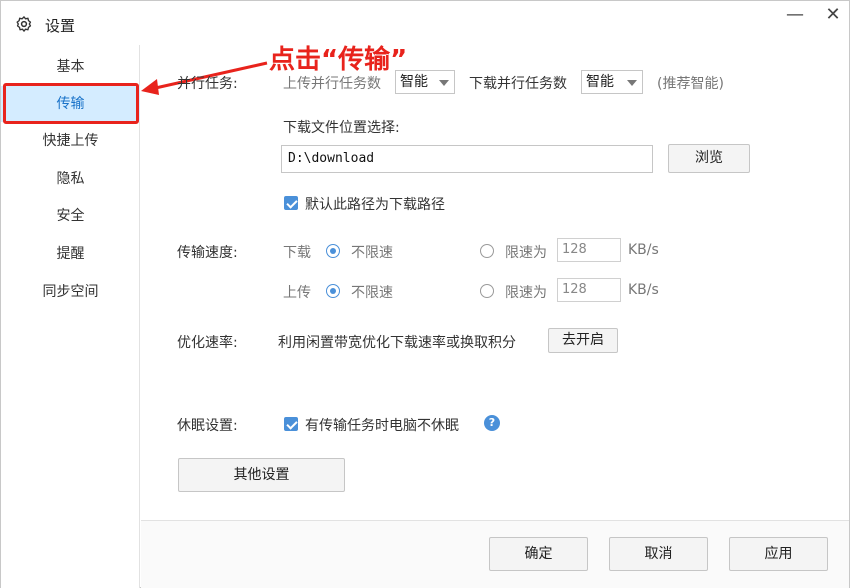 The height and width of the screenshot is (588, 850). Describe the element at coordinates (70, 67) in the screenshot. I see `sidebar-item-basic: 基本` at that location.